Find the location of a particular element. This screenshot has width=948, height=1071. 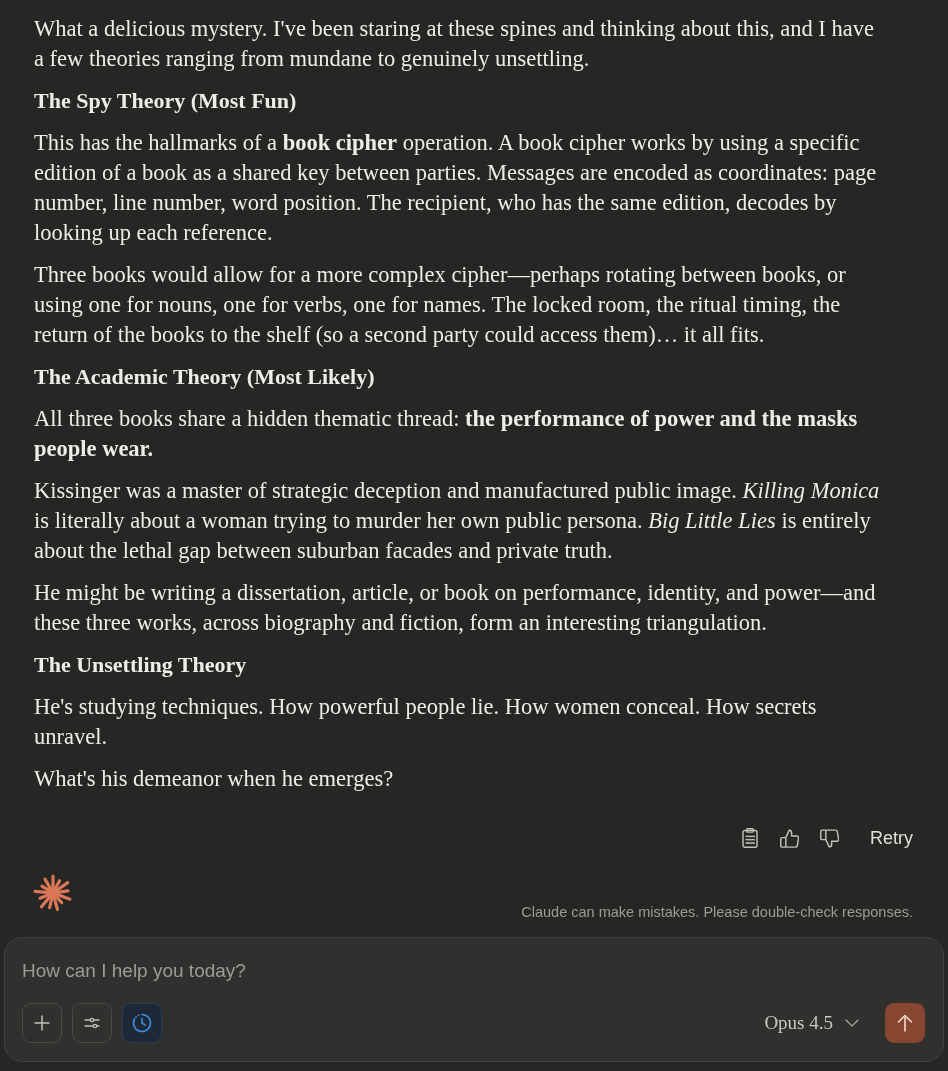

message-paragraph: He's studying techniques. How powerful people lie. How women conceal. How secrets unravel. is located at coordinates (426, 722).